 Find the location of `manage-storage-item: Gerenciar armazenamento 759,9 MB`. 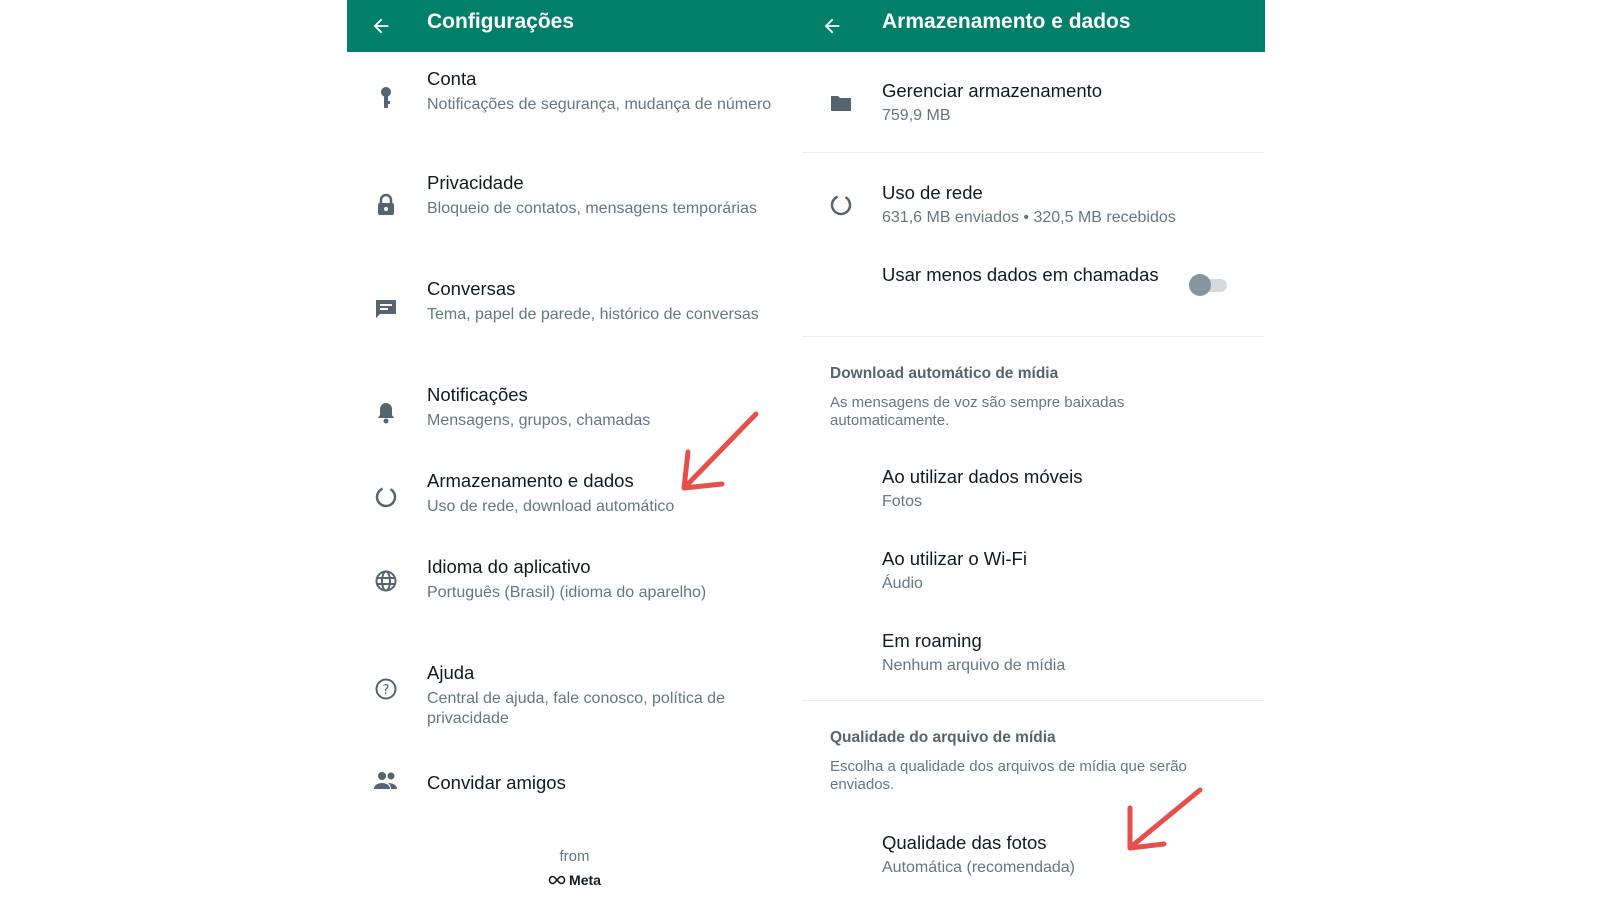

manage-storage-item: Gerenciar armazenamento 759,9 MB is located at coordinates (1033, 105).